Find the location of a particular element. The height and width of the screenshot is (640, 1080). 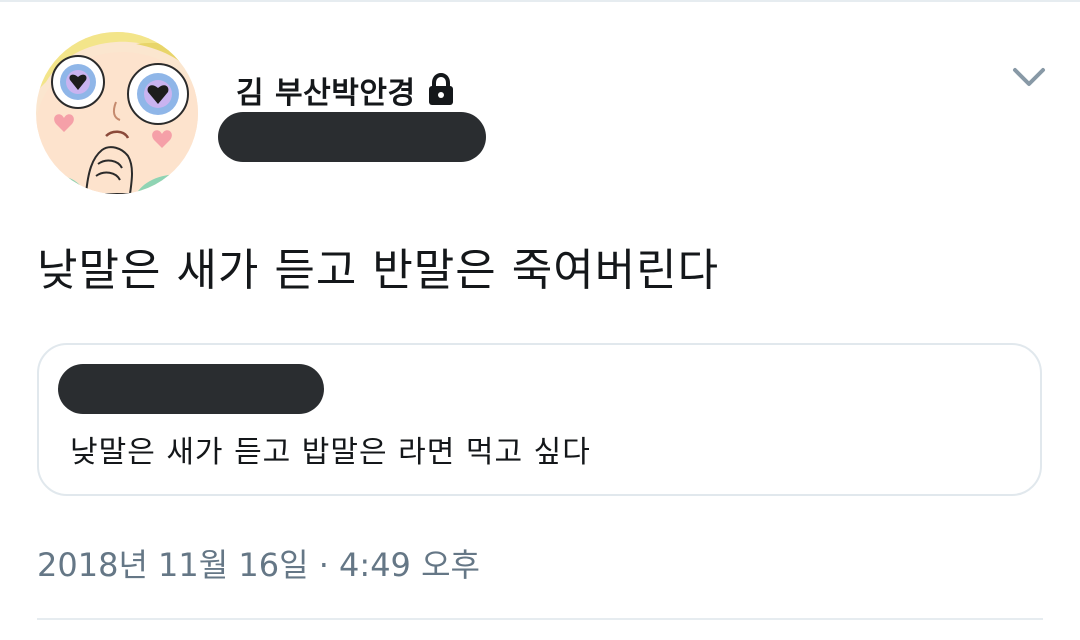

bottom-divider is located at coordinates (540, 619).